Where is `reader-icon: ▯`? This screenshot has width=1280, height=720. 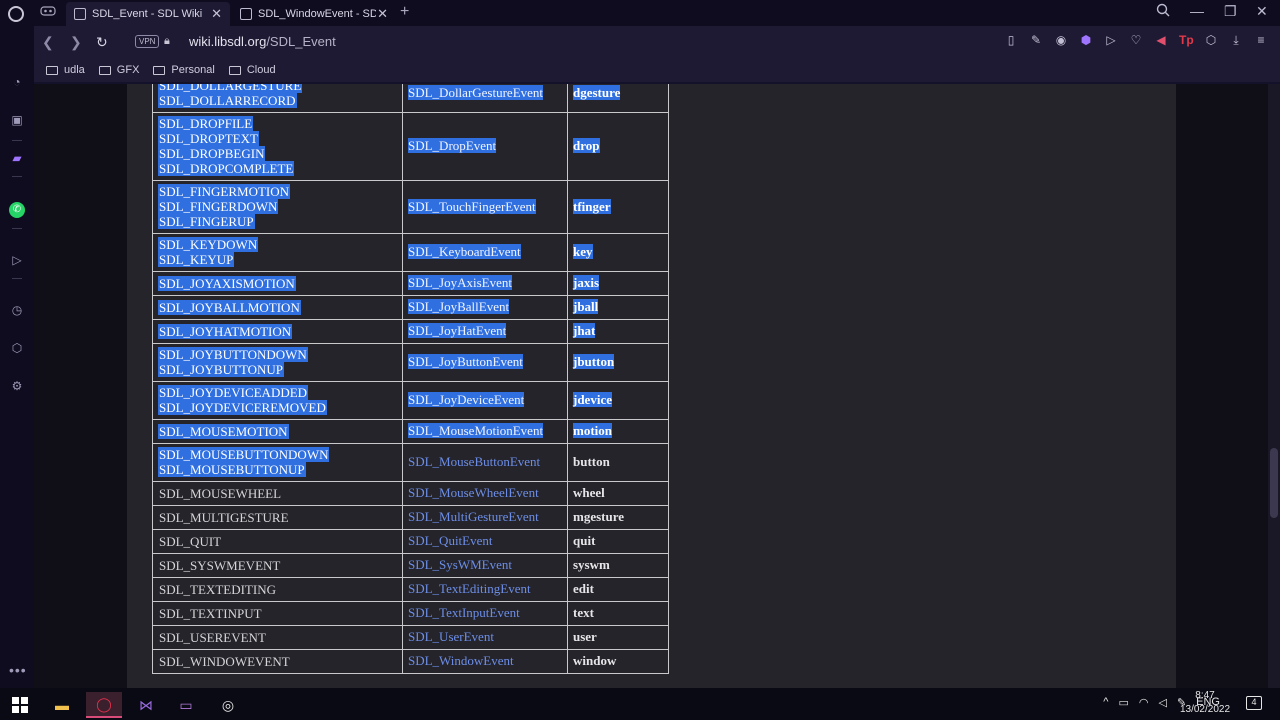
reader-icon: ▯ is located at coordinates (1011, 40).